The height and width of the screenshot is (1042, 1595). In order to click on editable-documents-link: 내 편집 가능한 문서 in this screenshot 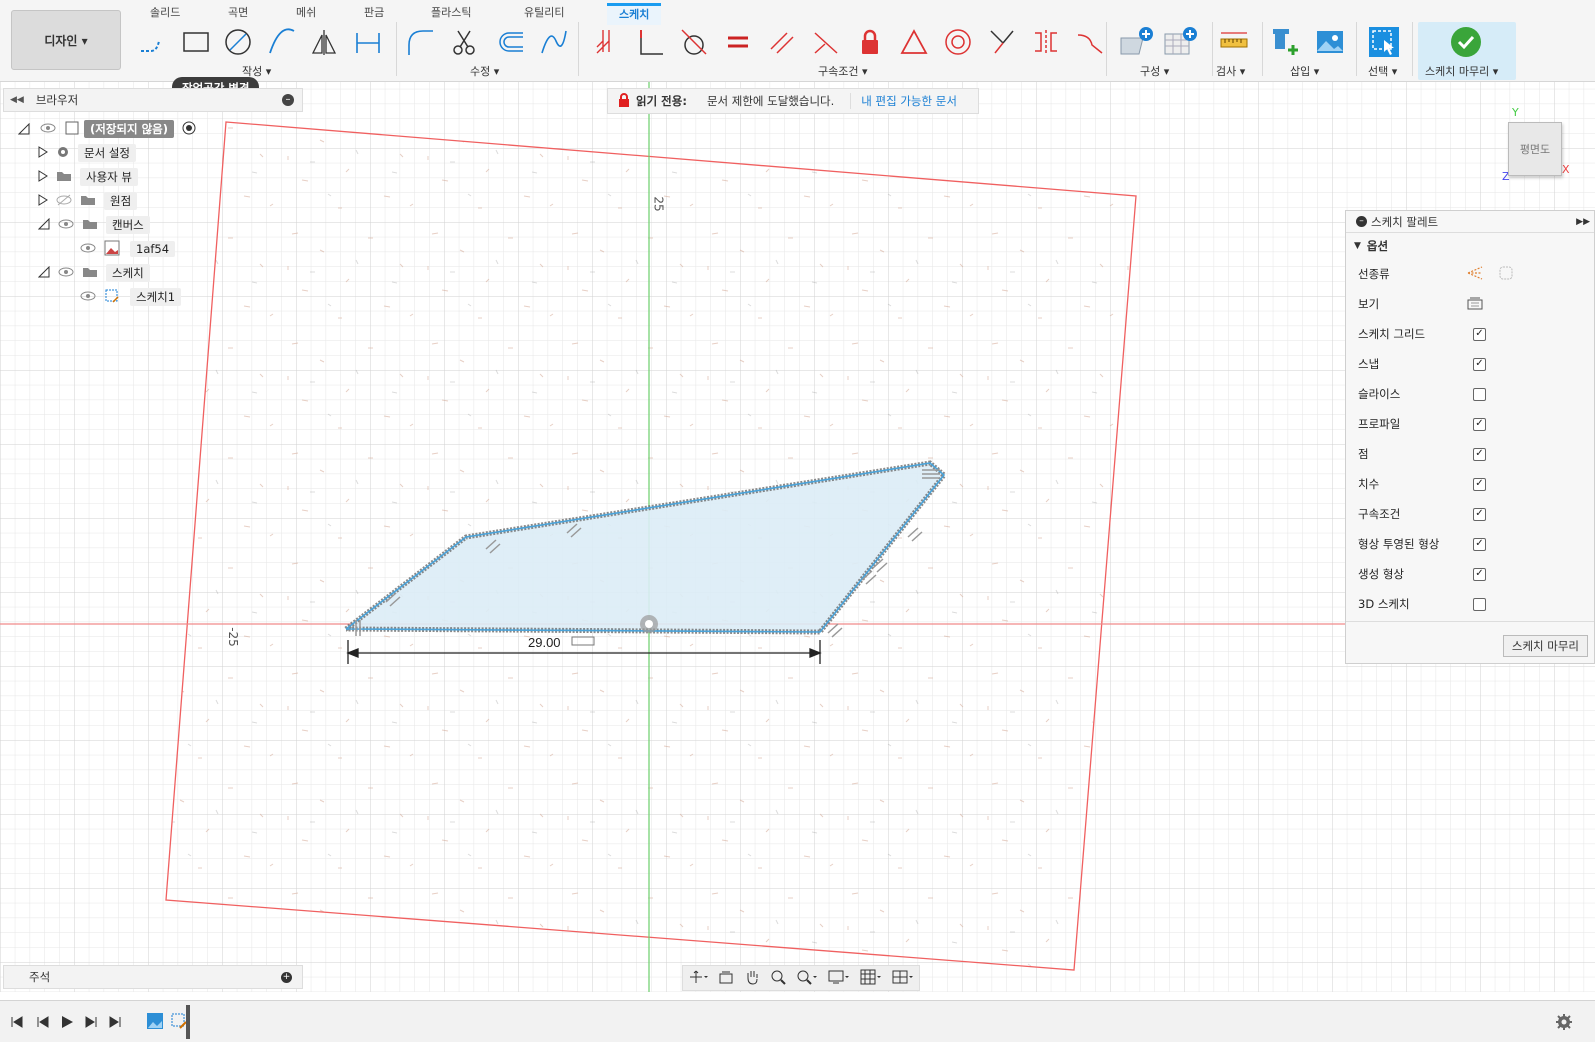, I will do `click(903, 101)`.